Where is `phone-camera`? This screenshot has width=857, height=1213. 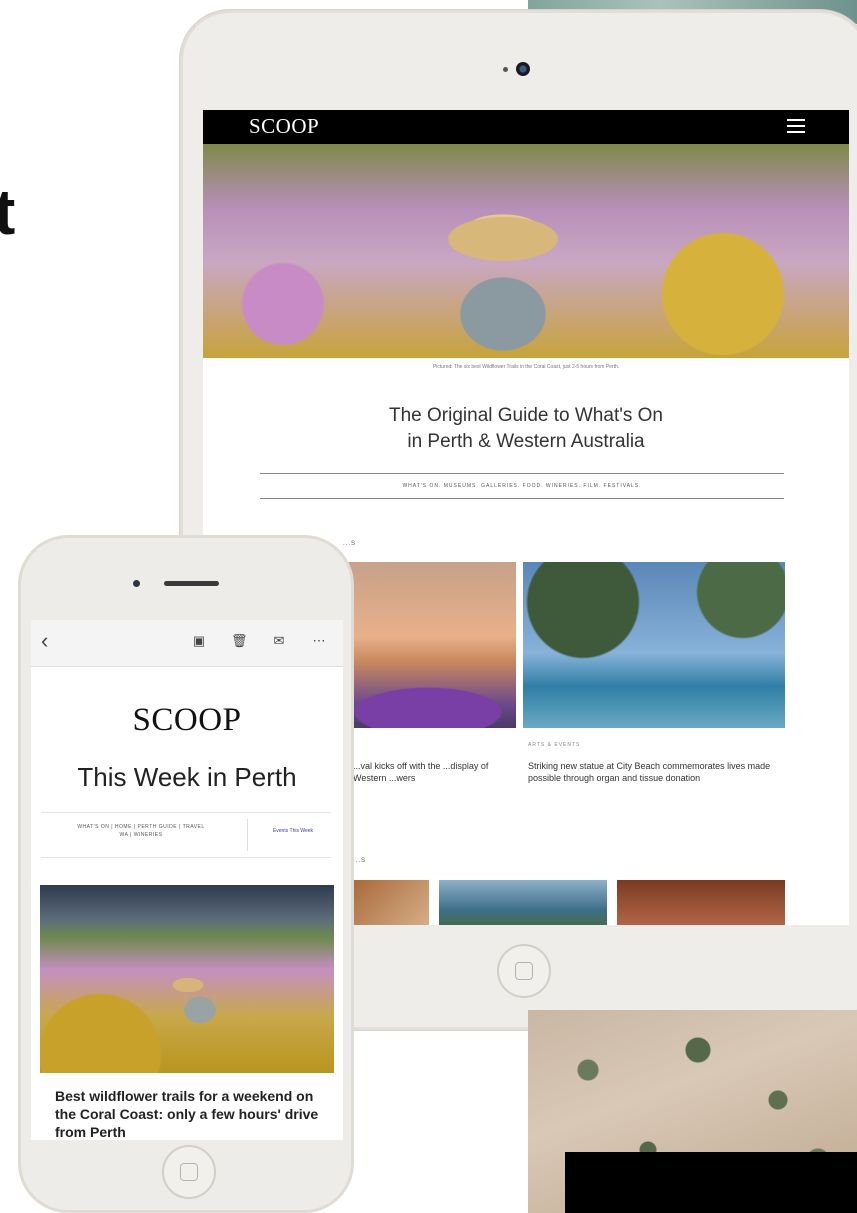
phone-camera is located at coordinates (136, 583).